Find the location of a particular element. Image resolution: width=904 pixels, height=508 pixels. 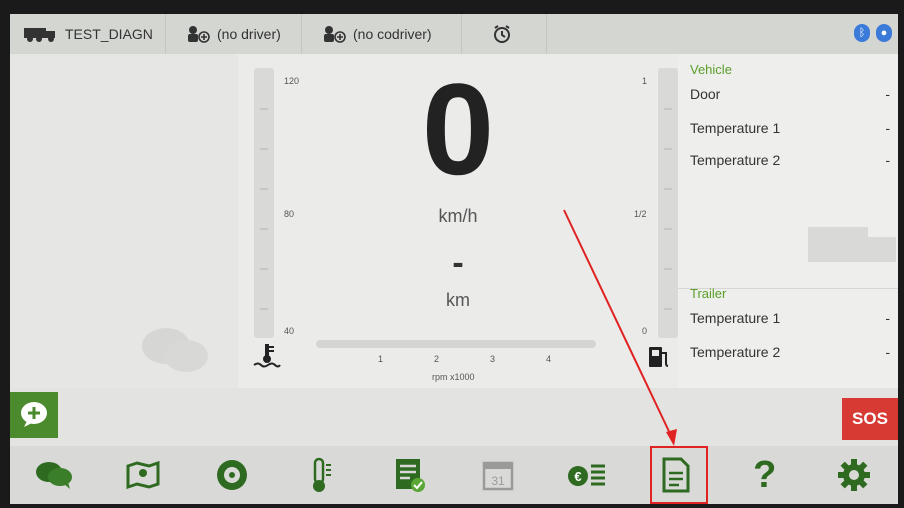

fuel-pump-icon is located at coordinates (659, 357).